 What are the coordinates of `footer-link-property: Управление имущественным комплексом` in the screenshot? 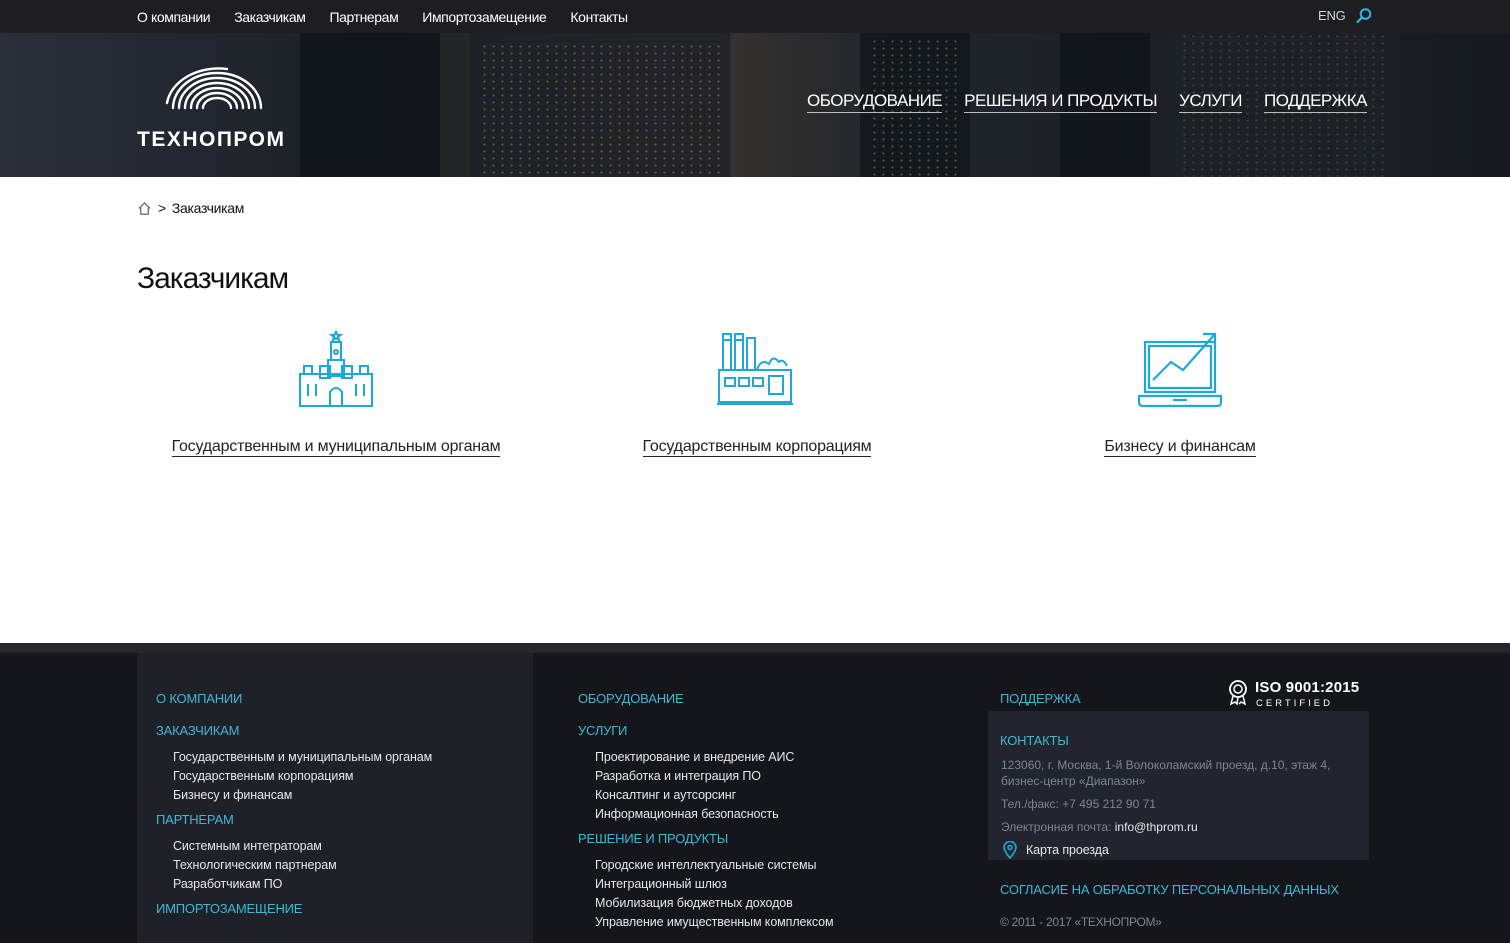 It's located at (714, 922).